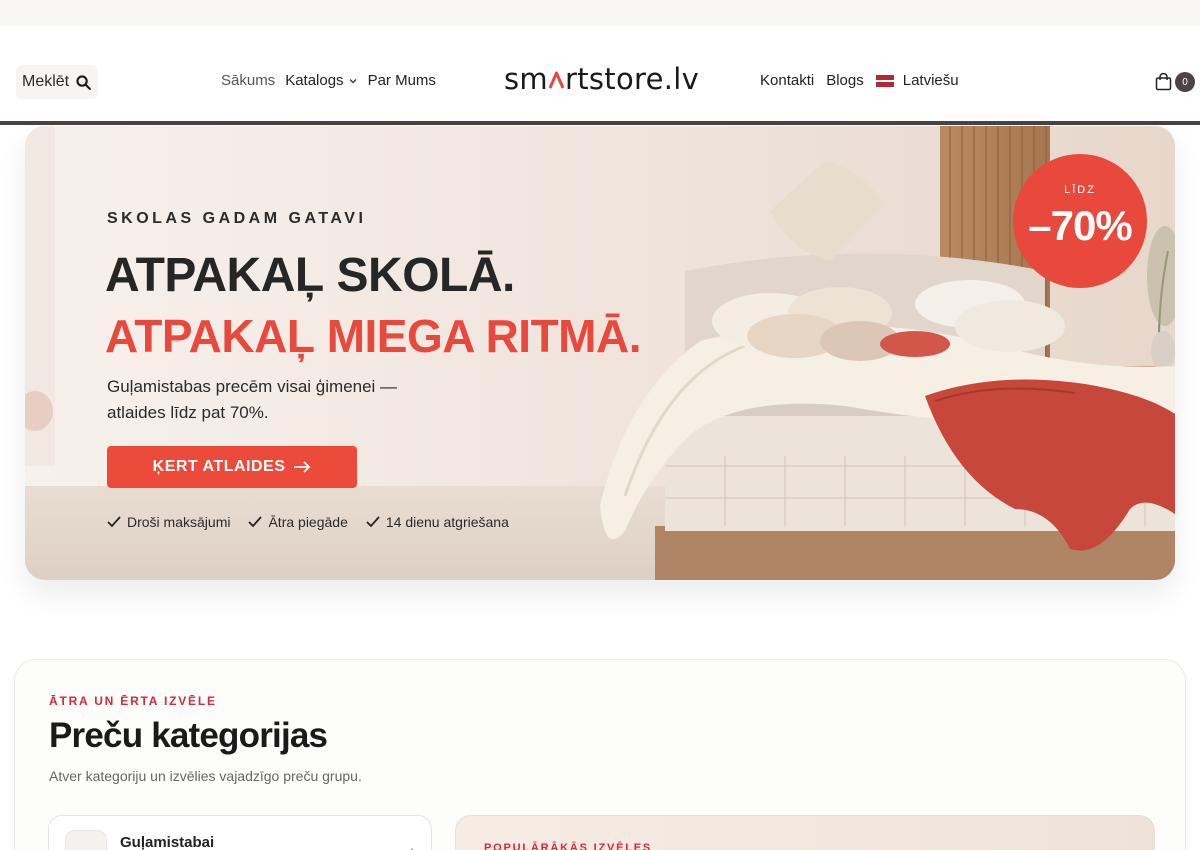 This screenshot has height=850, width=1200. I want to click on trust-item: Ātra piegāde, so click(298, 522).